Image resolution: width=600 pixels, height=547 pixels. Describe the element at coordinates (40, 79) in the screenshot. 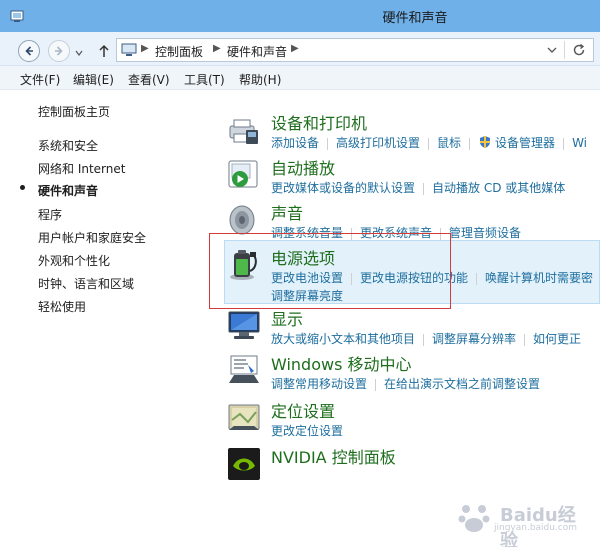

I see `menu-file: 文件(F)` at that location.